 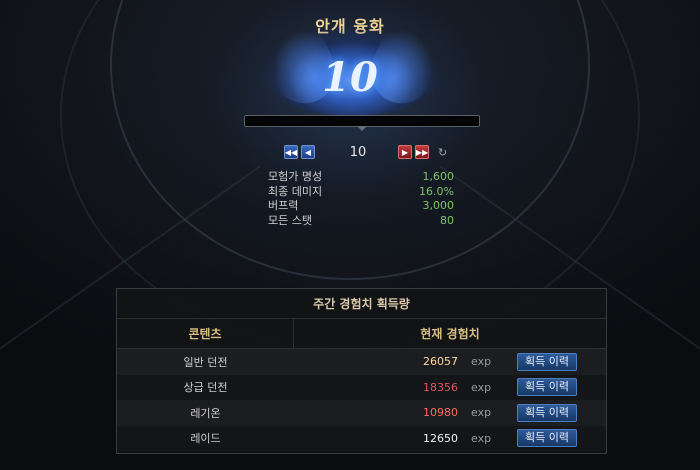 What do you see at coordinates (422, 152) in the screenshot?
I see `double-right-arrow-icon: ▶▶` at bounding box center [422, 152].